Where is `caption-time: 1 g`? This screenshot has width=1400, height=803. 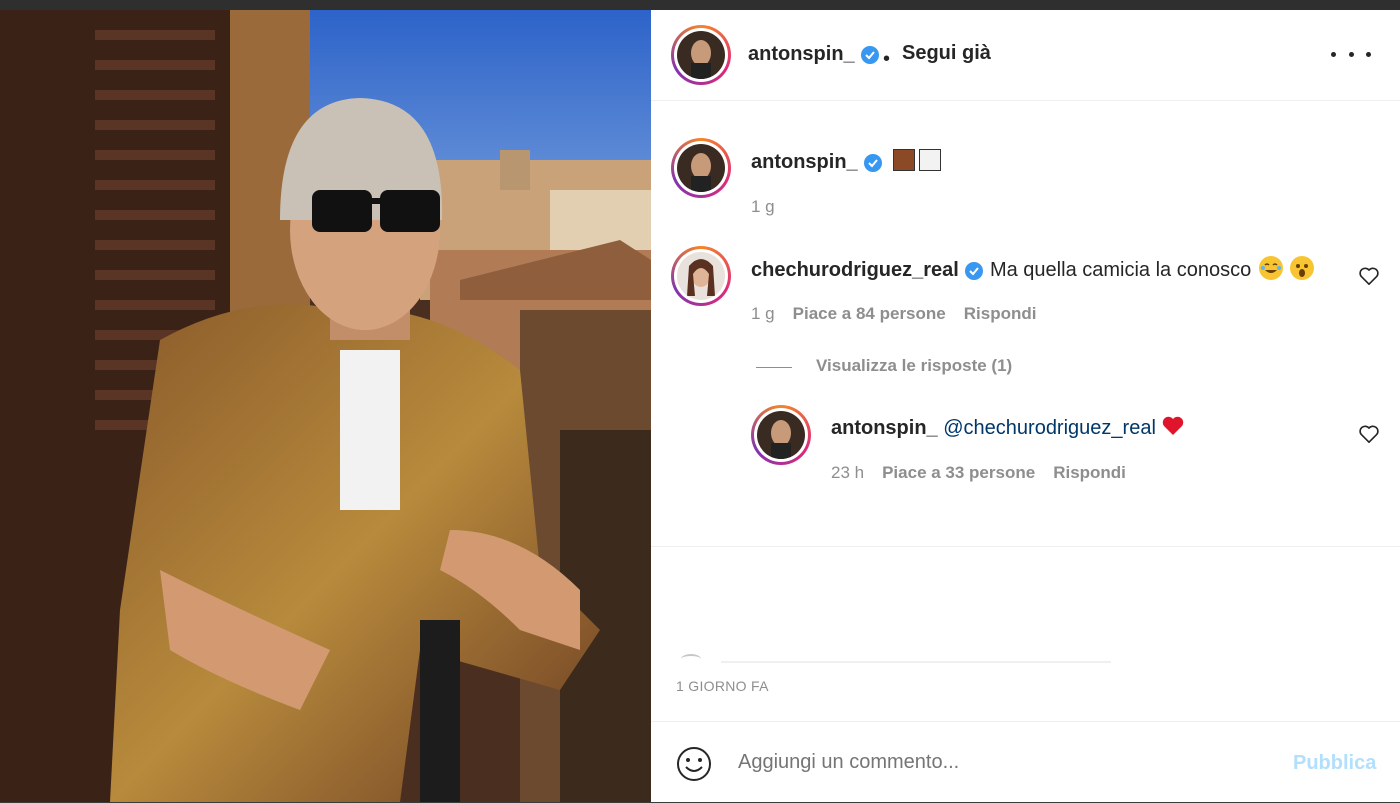
caption-time: 1 g is located at coordinates (763, 206).